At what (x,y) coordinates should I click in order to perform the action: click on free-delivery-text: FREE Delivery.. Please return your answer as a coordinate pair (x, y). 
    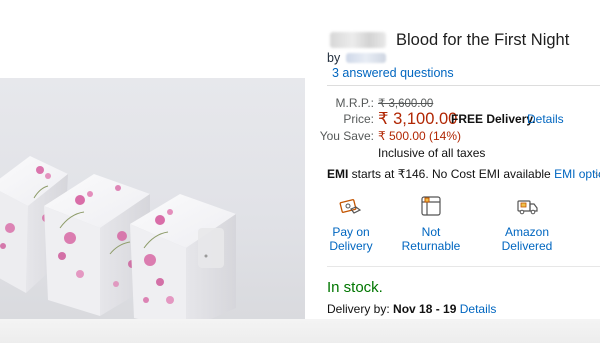
    Looking at the image, I should click on (493, 119).